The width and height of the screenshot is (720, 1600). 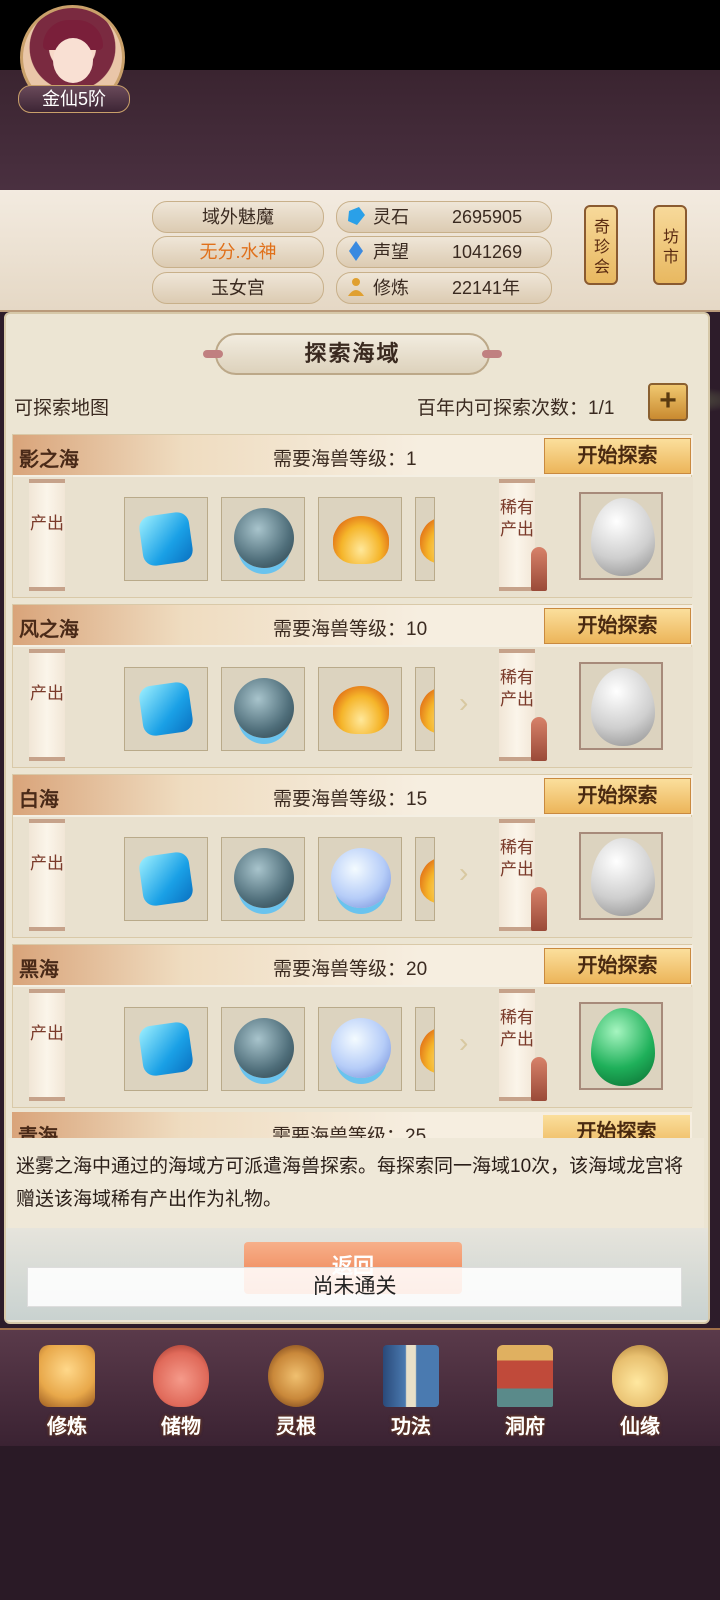 What do you see at coordinates (354, 1287) in the screenshot?
I see `toast-notice: 尚未通关` at bounding box center [354, 1287].